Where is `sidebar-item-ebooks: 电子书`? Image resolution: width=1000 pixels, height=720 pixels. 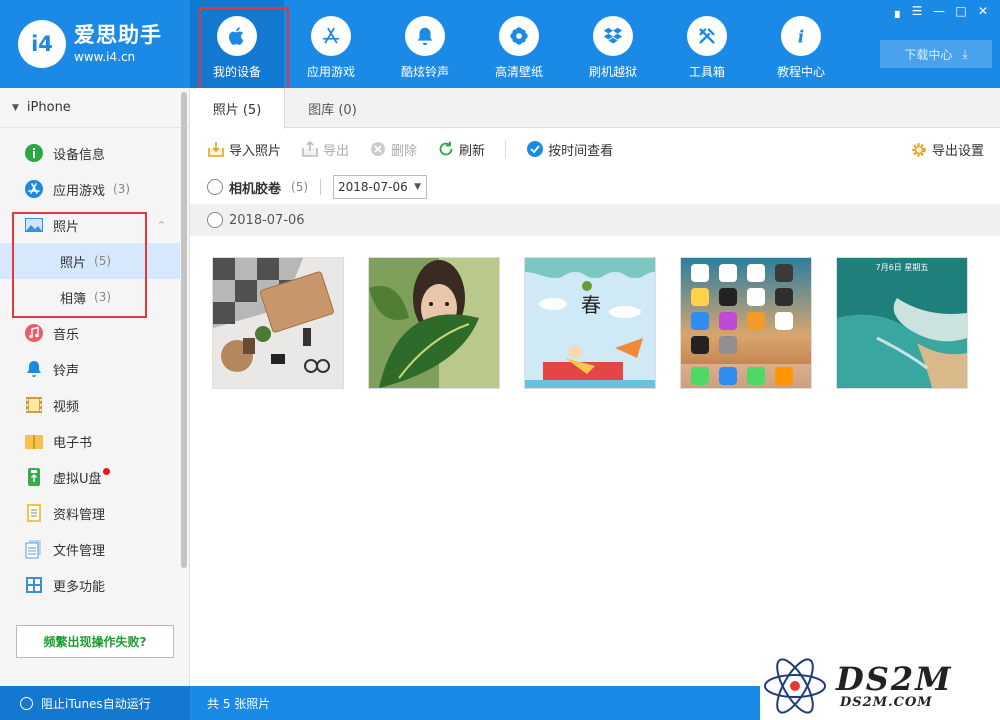 sidebar-item-ebooks: 电子书 is located at coordinates (90, 441).